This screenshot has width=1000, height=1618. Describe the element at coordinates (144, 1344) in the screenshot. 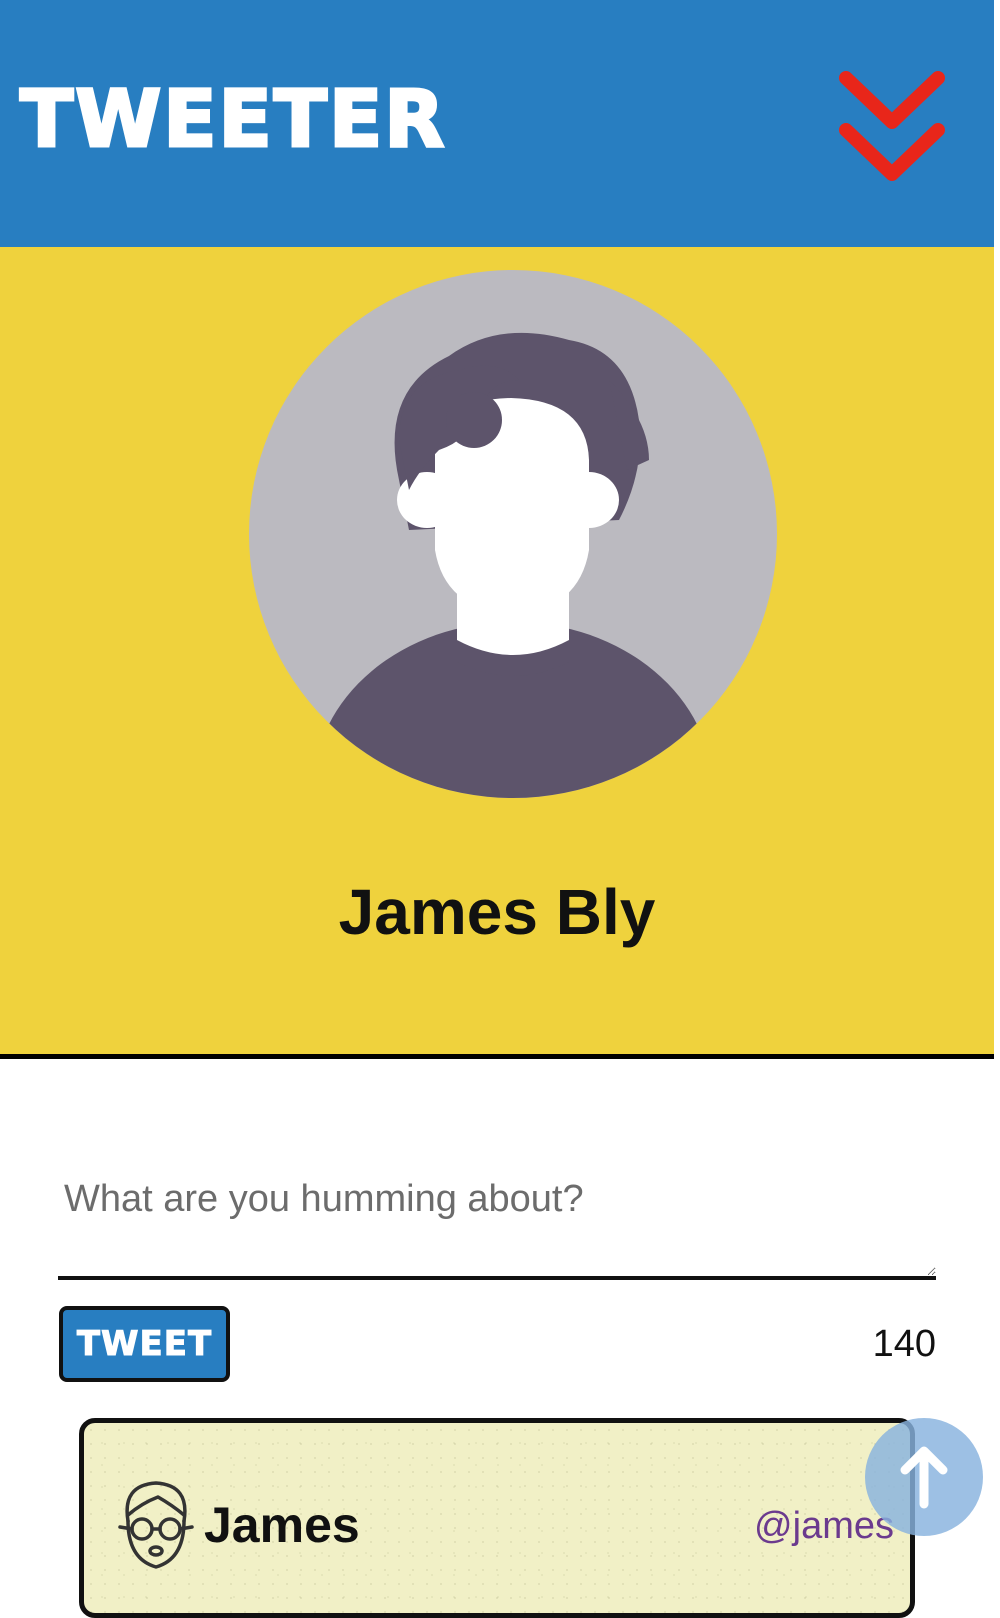

I see `tweet-button: TWEET` at that location.